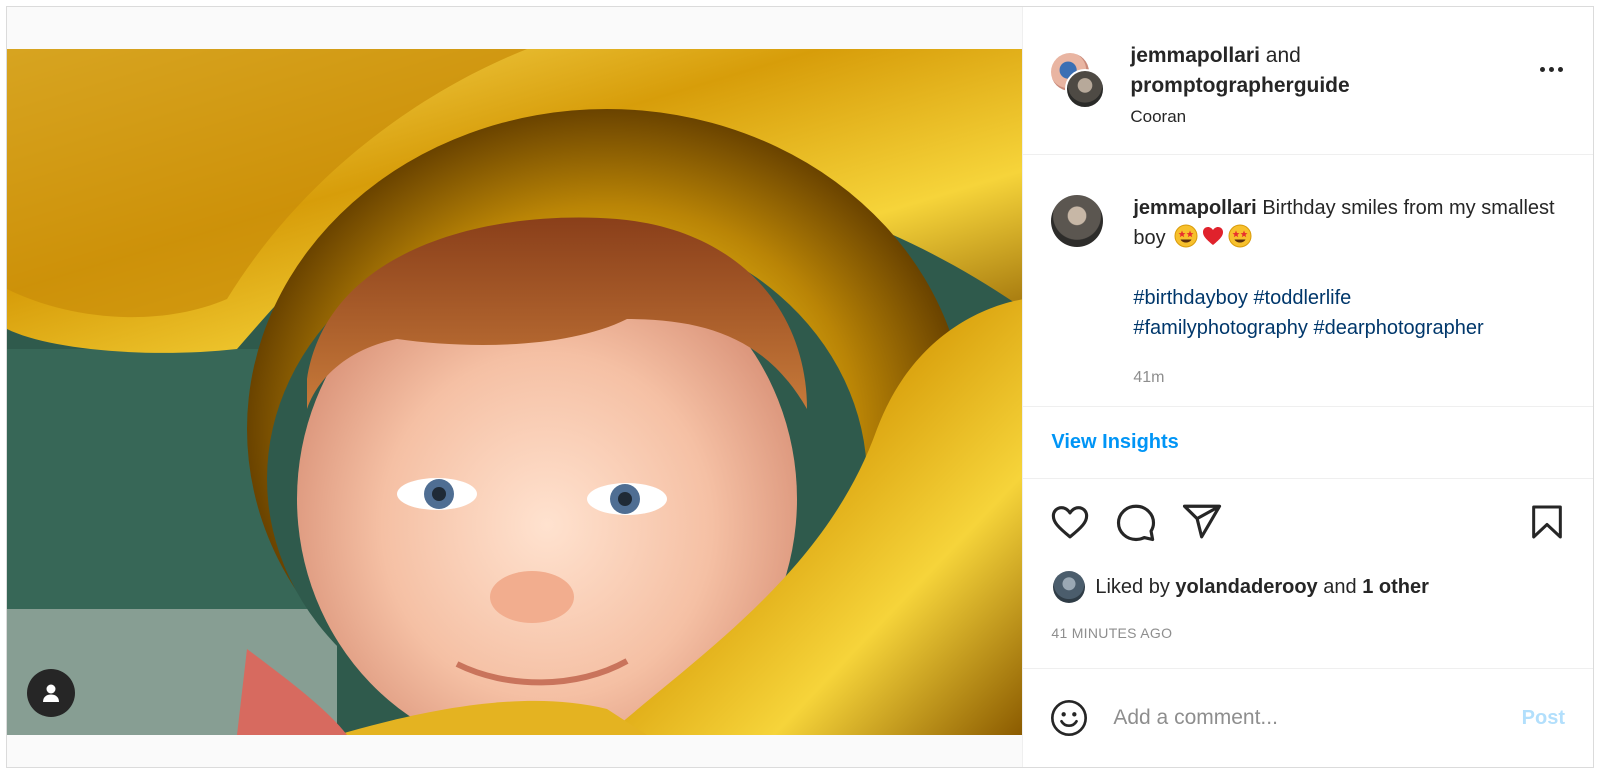  I want to click on liker-username-link: yolandaderooy, so click(1246, 587).